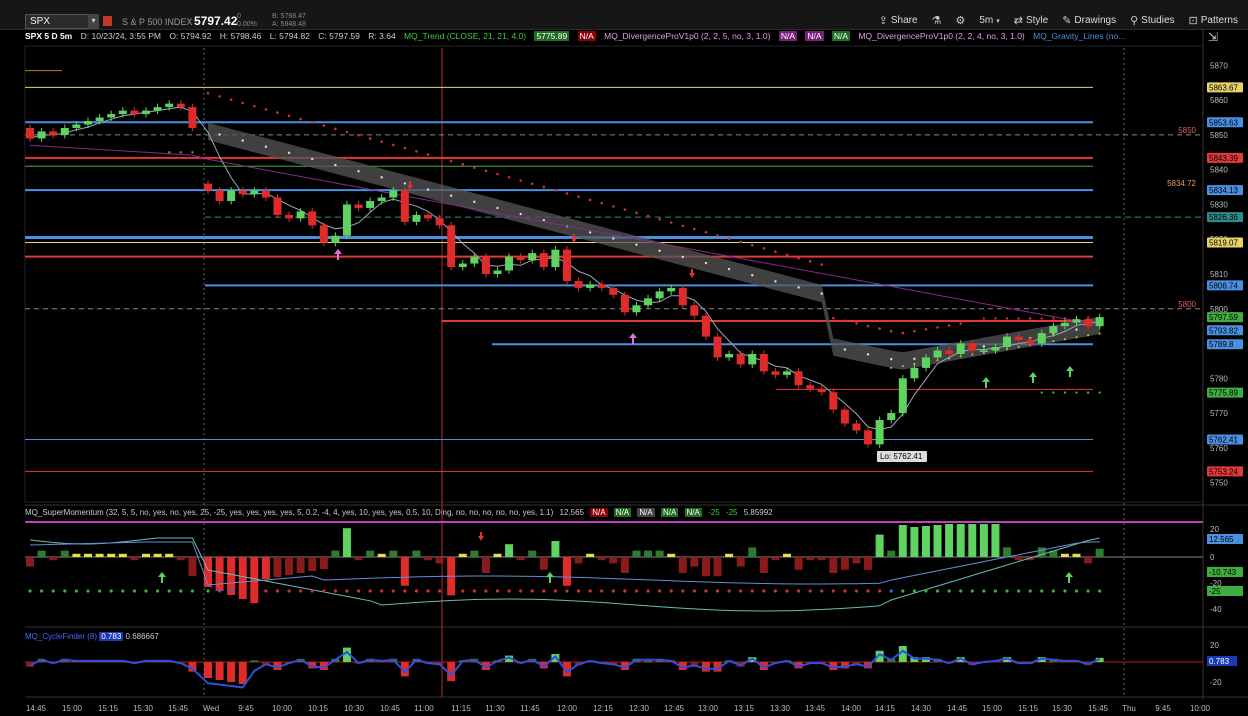  I want to click on time-tick-label: 10:45, so click(390, 708).